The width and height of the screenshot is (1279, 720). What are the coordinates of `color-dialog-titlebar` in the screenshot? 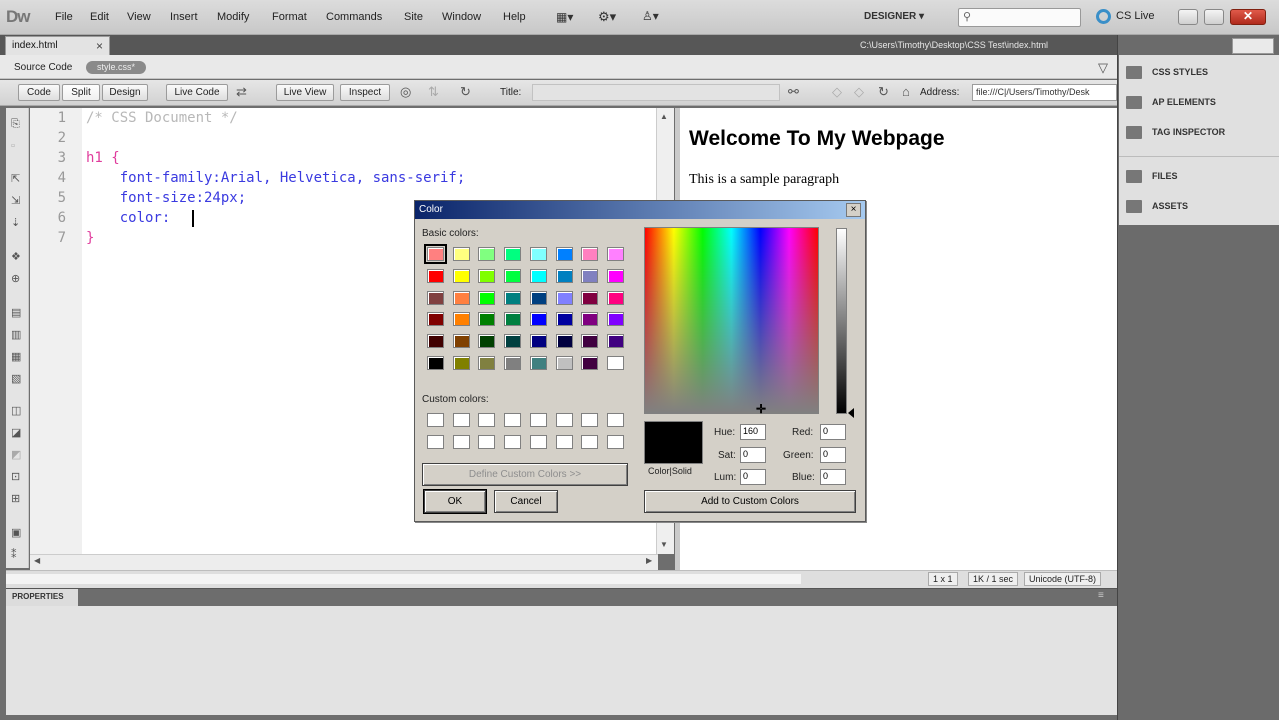 It's located at (640, 210).